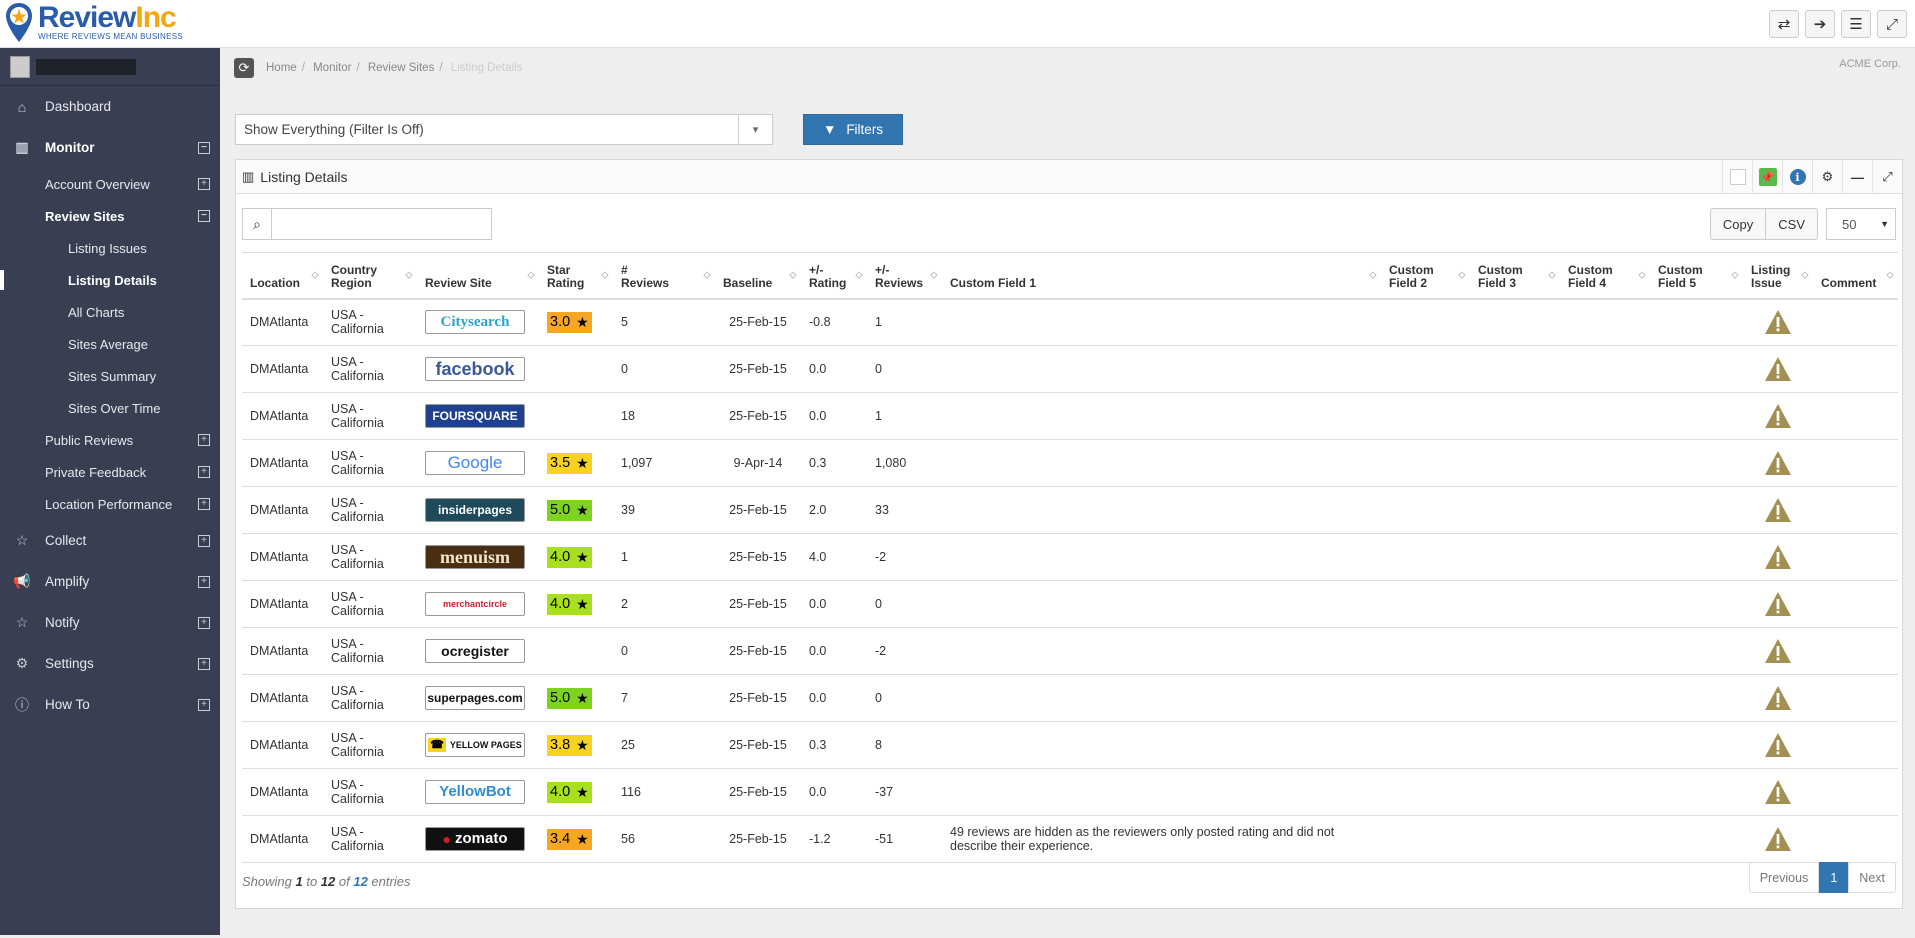 The height and width of the screenshot is (938, 1915). Describe the element at coordinates (1161, 276) in the screenshot. I see `column-header-custom-field-1: Custom Field 1 ◇` at that location.